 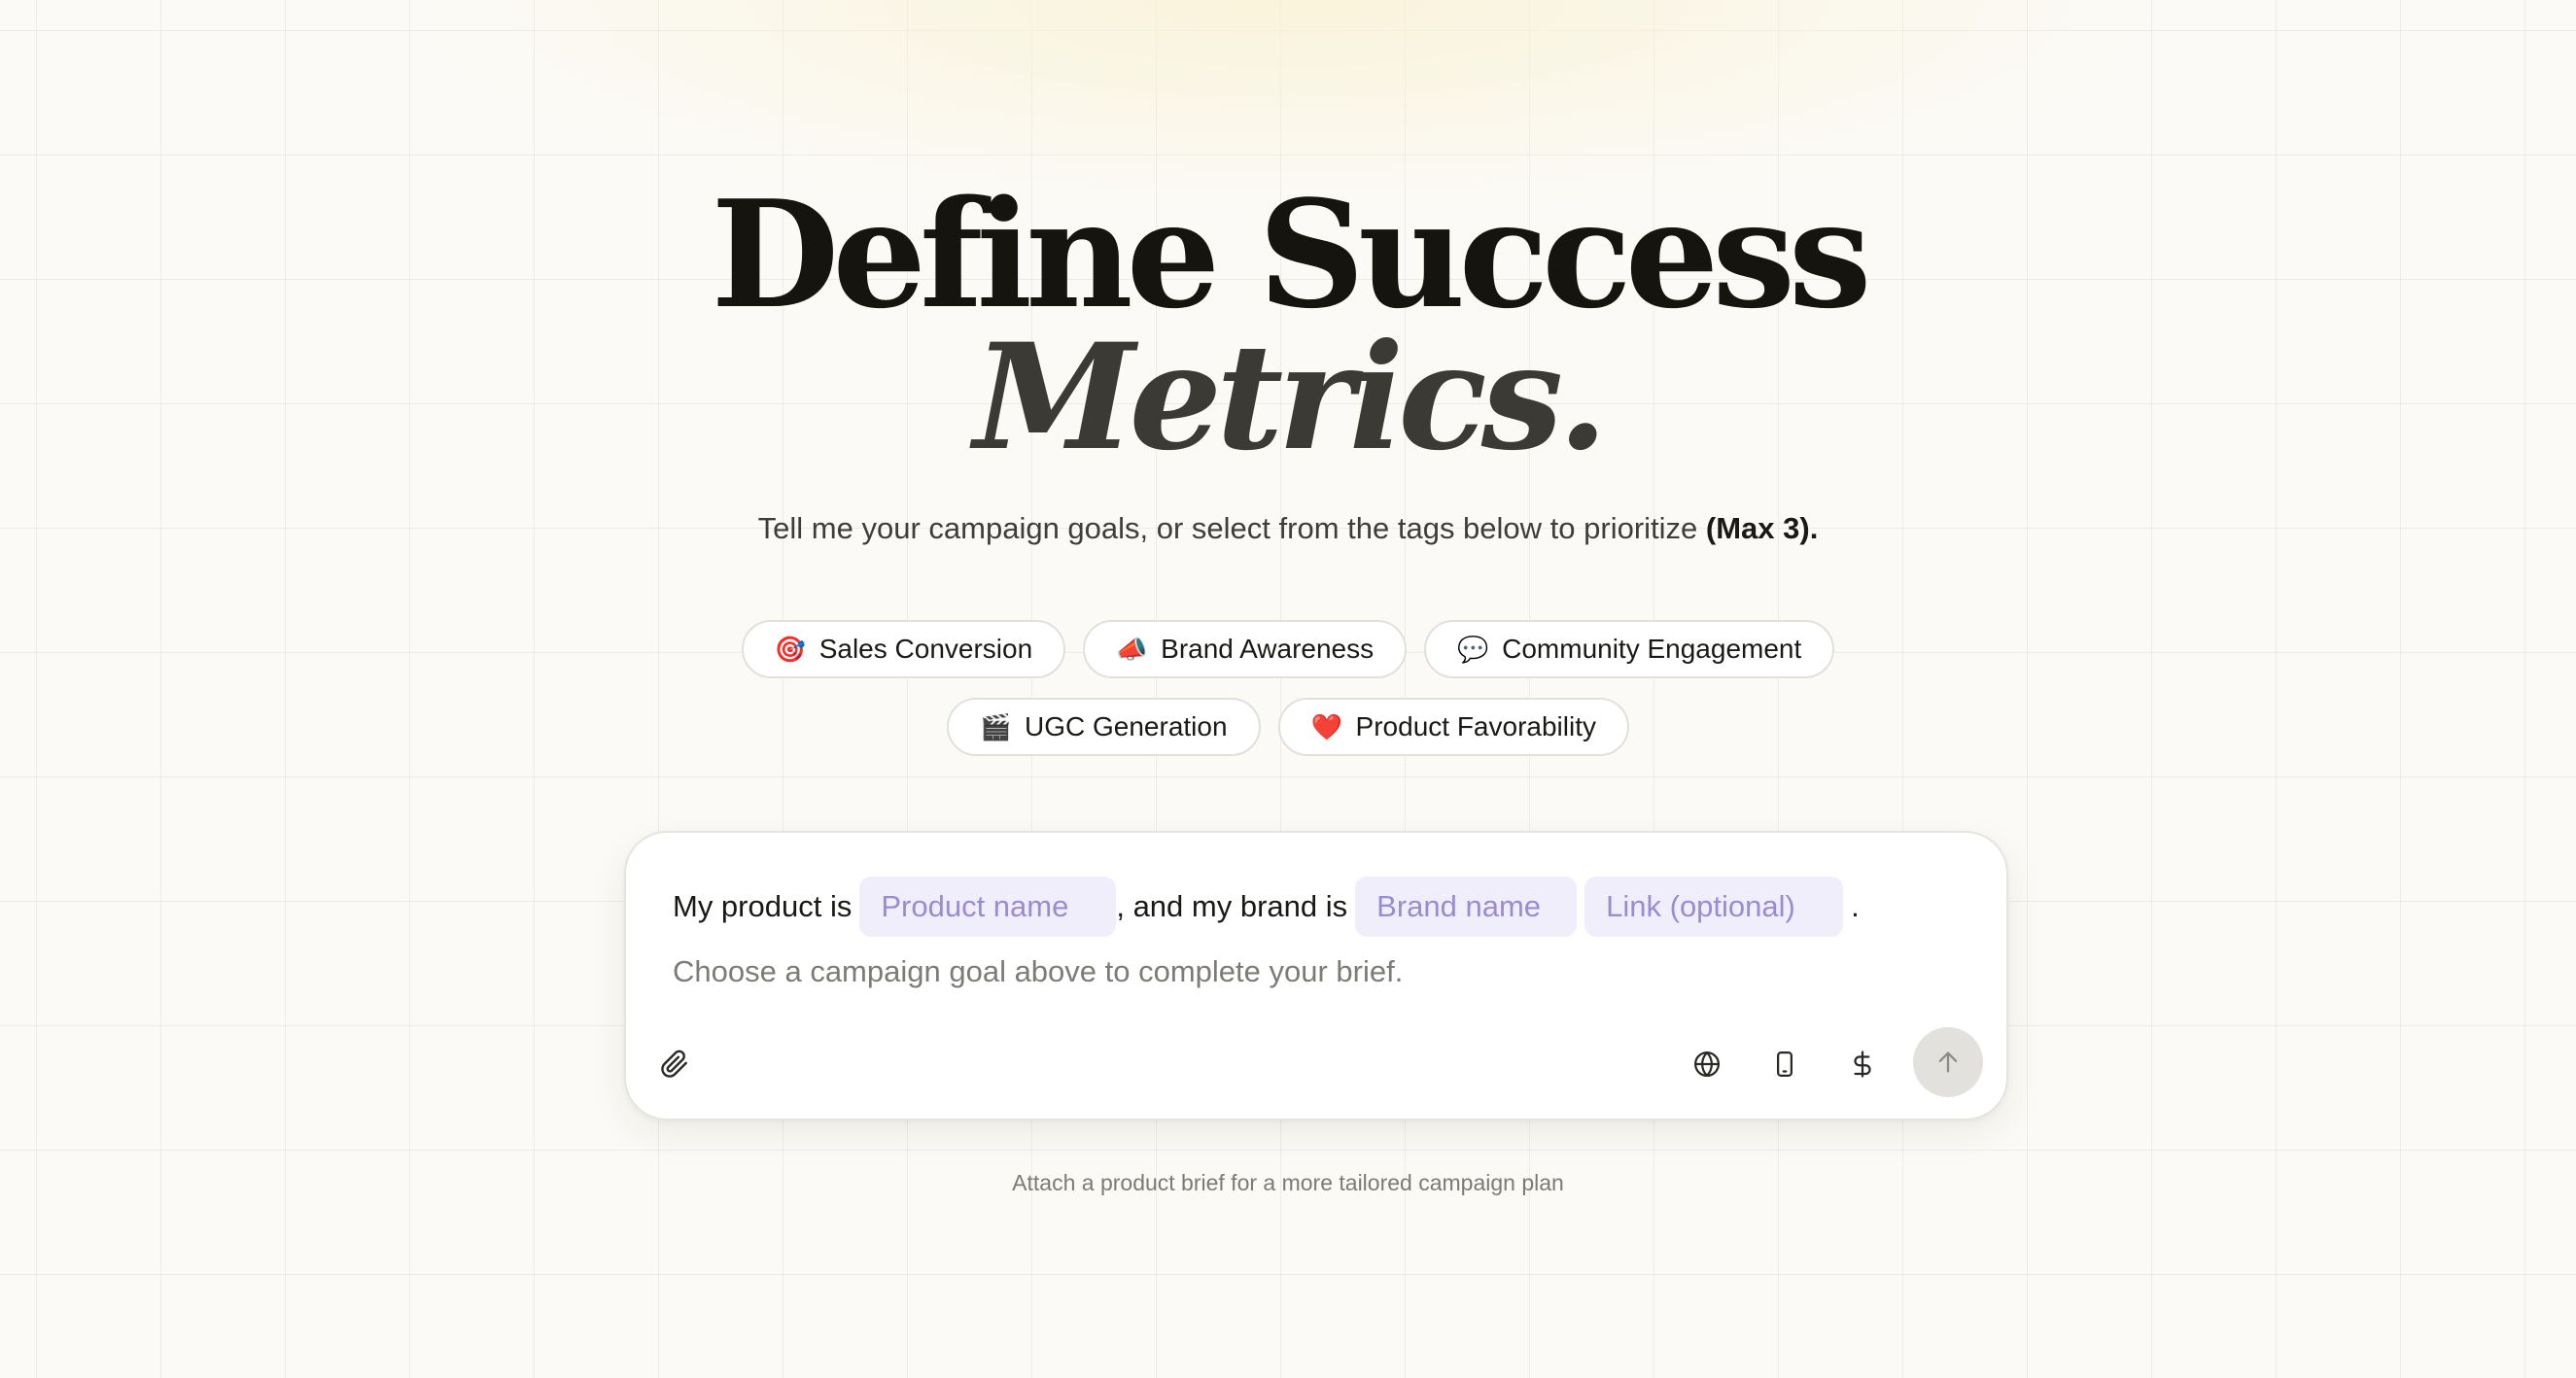 I want to click on mobile-phone-icon, so click(x=1785, y=1064).